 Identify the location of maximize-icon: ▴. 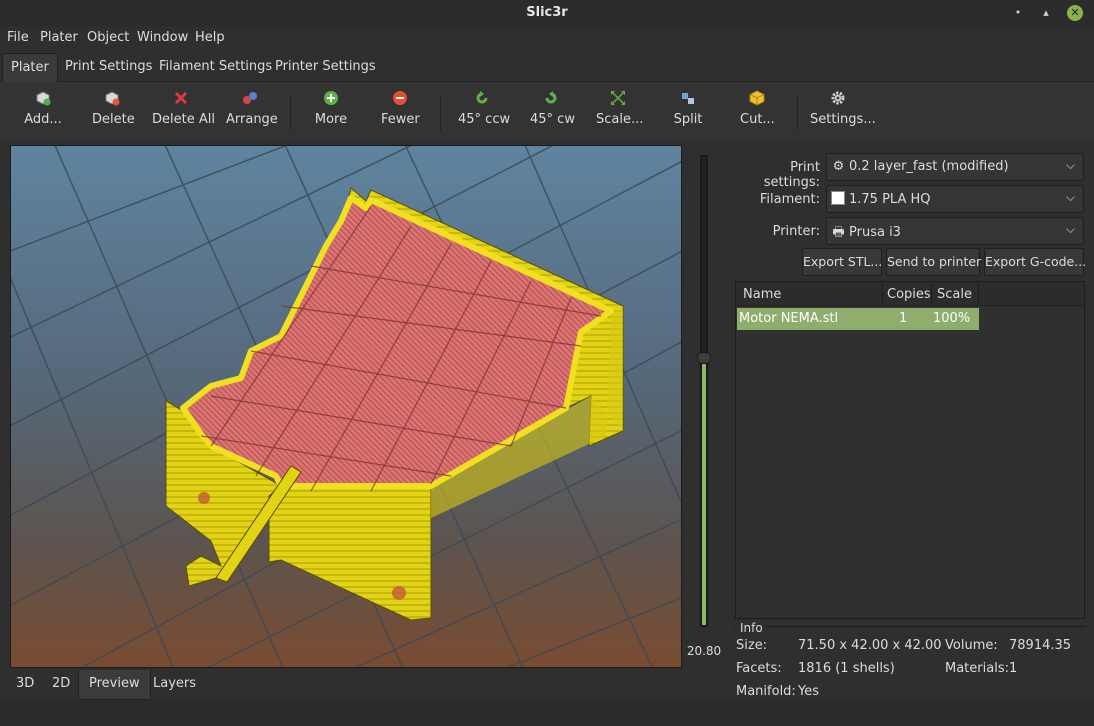
(1046, 13).